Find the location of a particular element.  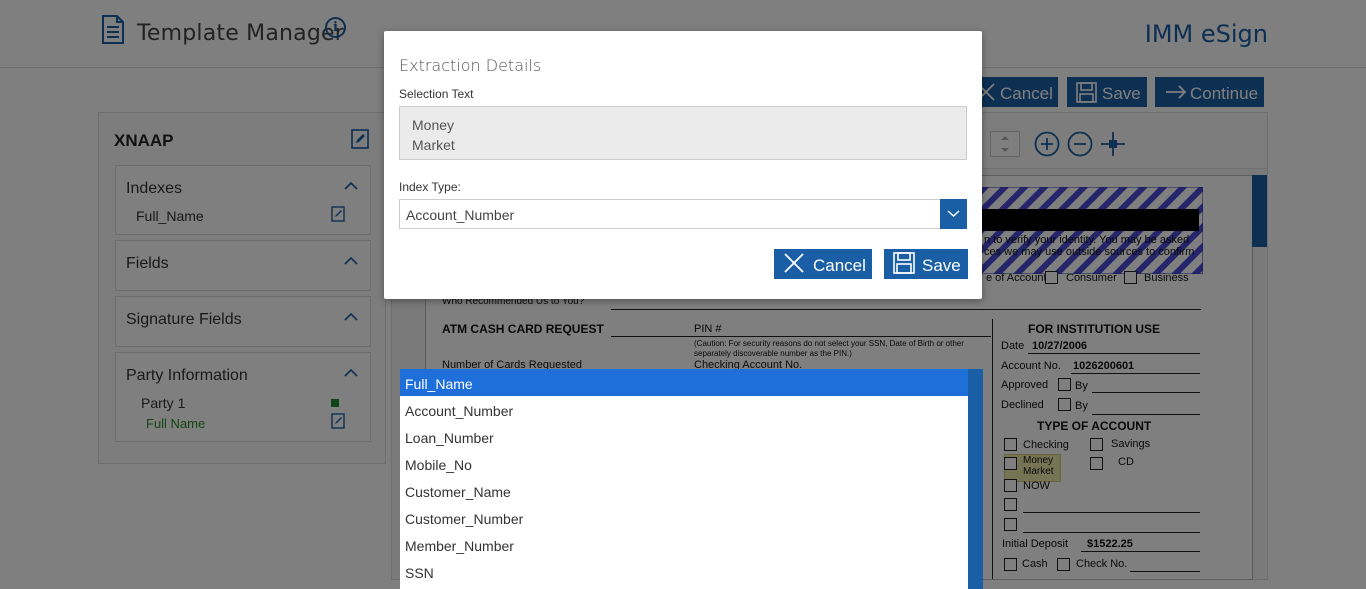

option-account-number: Account_Number is located at coordinates (684, 409).